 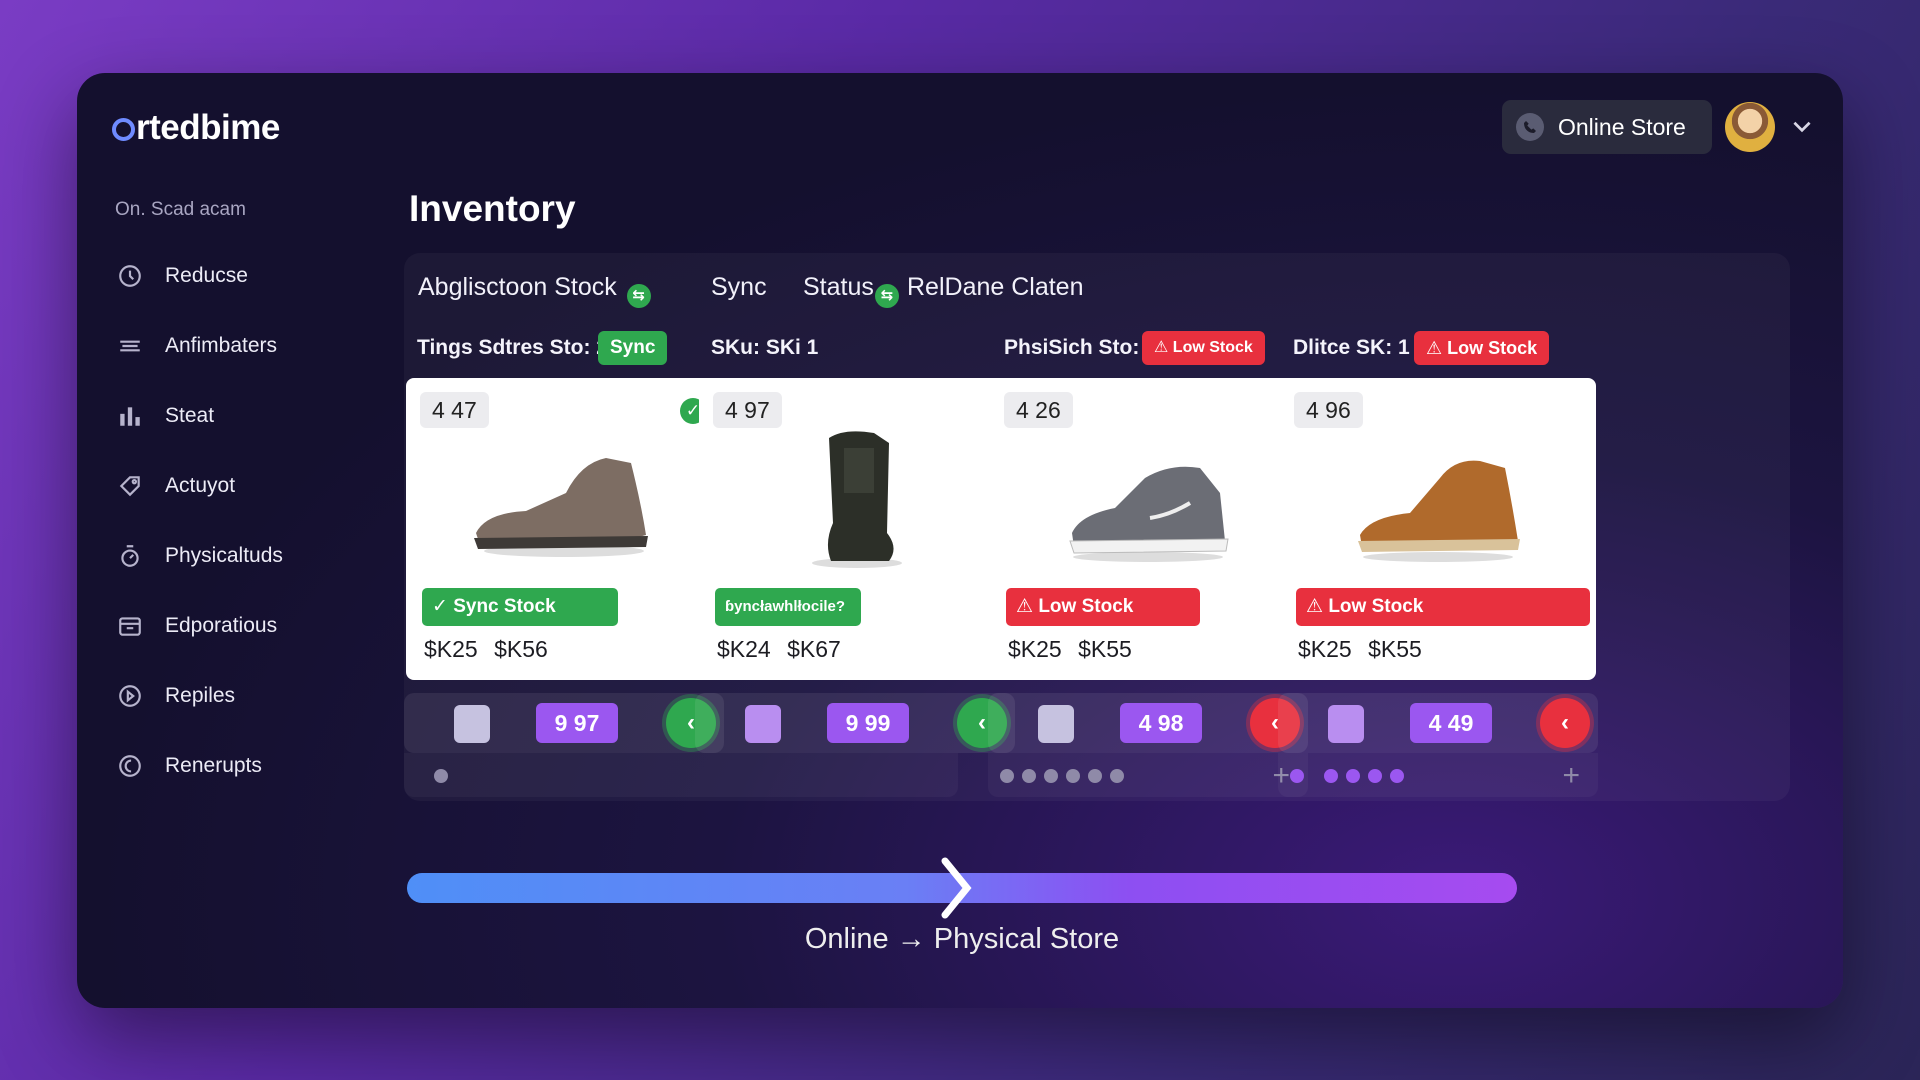 I want to click on product-control-bar: 9 97 ‹, so click(x=564, y=723).